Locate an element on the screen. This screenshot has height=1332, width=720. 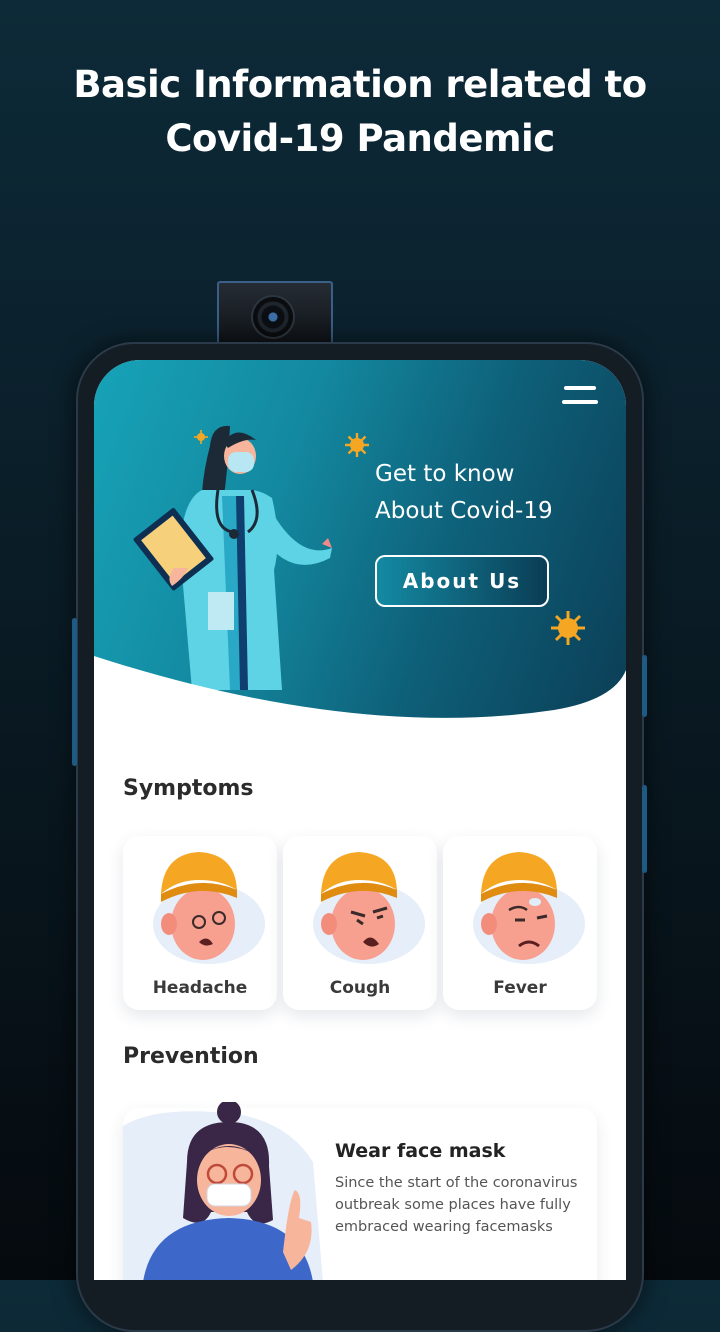
cough-face-icon is located at coordinates (369, 908).